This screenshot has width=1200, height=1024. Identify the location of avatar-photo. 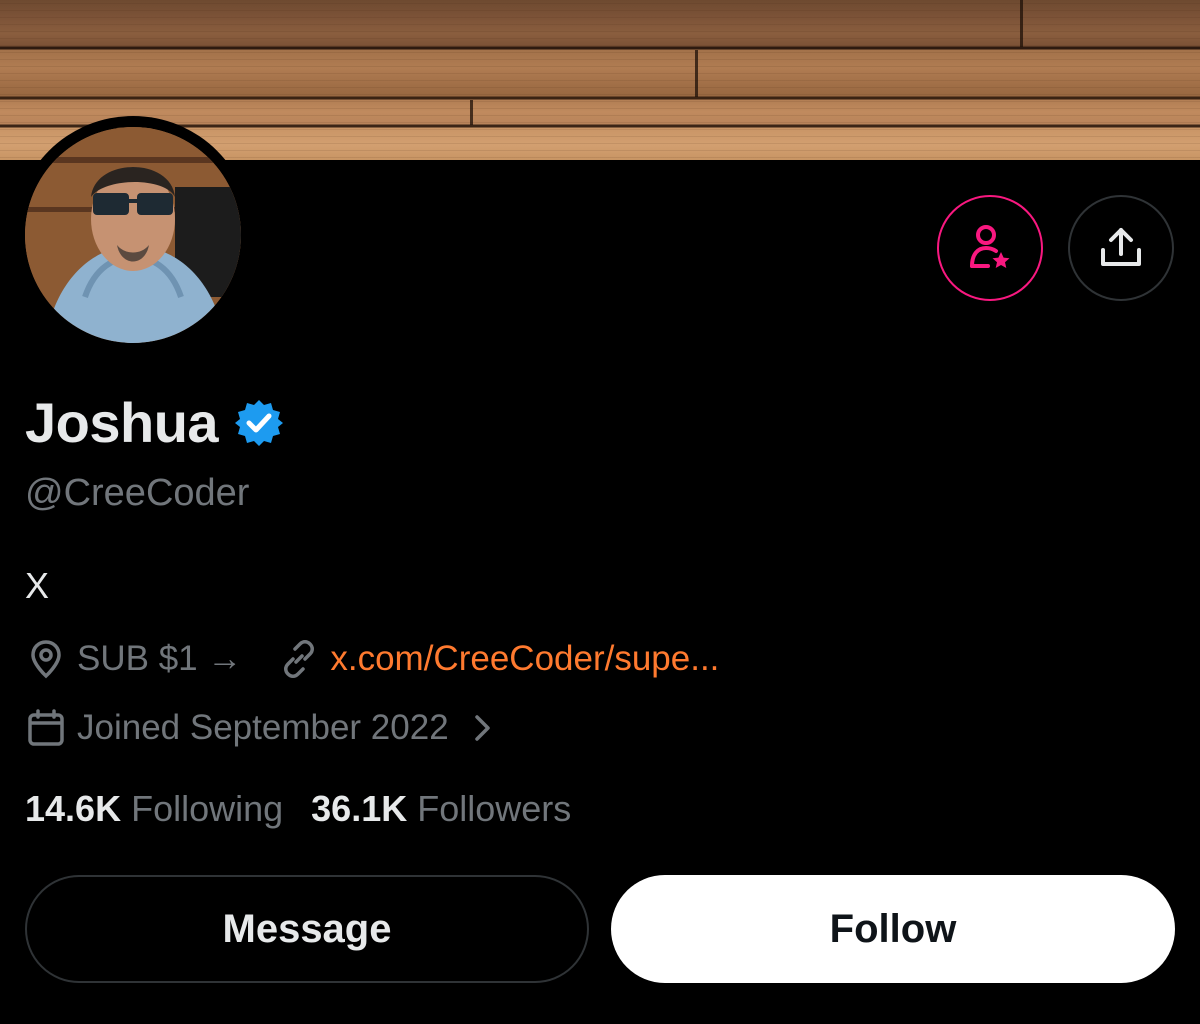
(133, 235).